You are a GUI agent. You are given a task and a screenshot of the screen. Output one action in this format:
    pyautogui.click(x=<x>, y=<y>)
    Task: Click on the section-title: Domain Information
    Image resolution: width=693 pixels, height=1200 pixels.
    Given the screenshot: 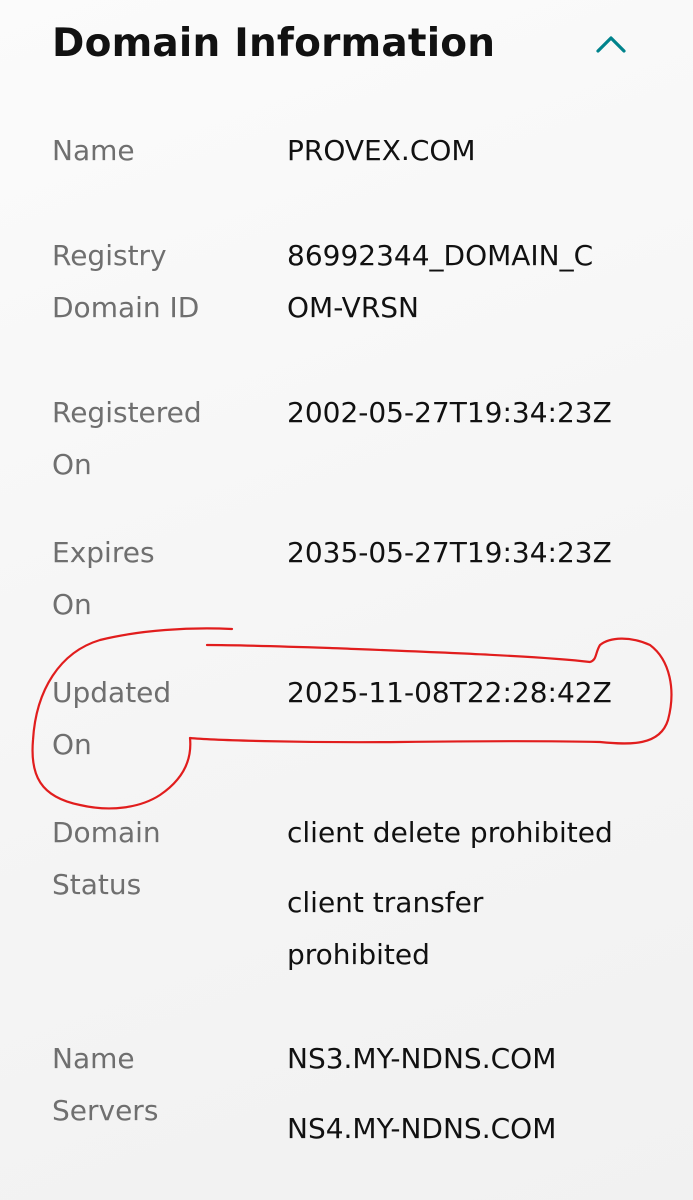 What is the action you would take?
    pyautogui.click(x=274, y=43)
    